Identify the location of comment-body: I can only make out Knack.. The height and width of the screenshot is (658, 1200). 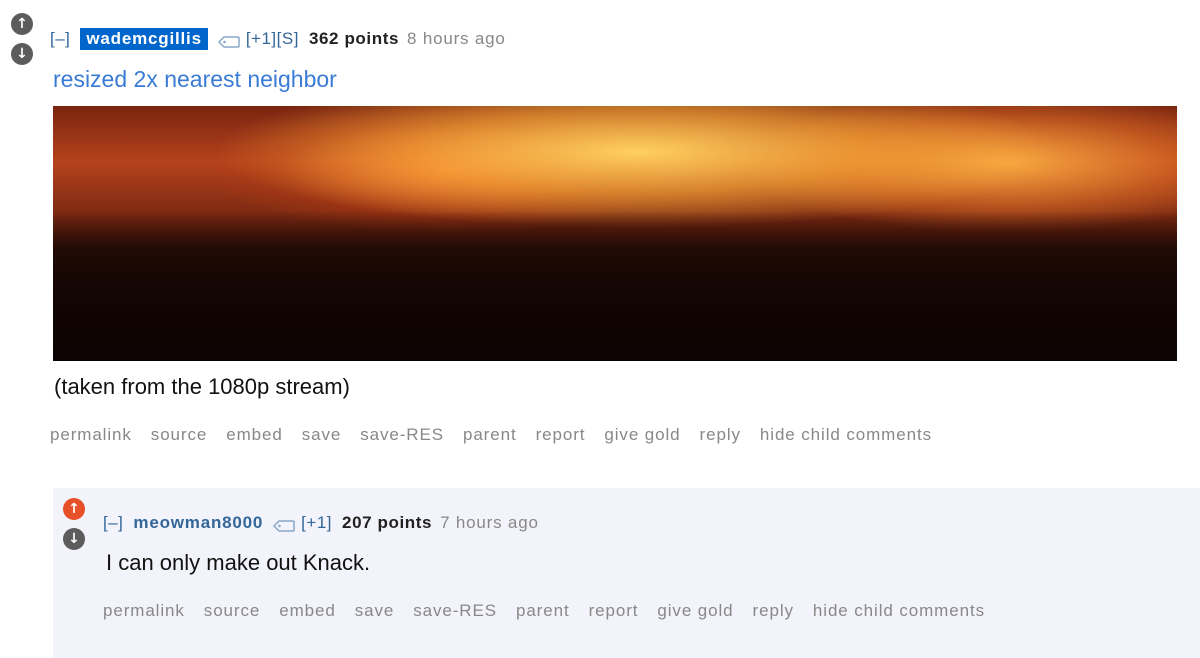
(238, 562).